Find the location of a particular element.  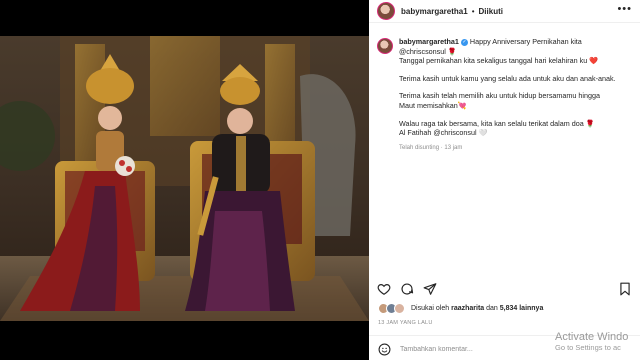

post-actions is located at coordinates (504, 289).